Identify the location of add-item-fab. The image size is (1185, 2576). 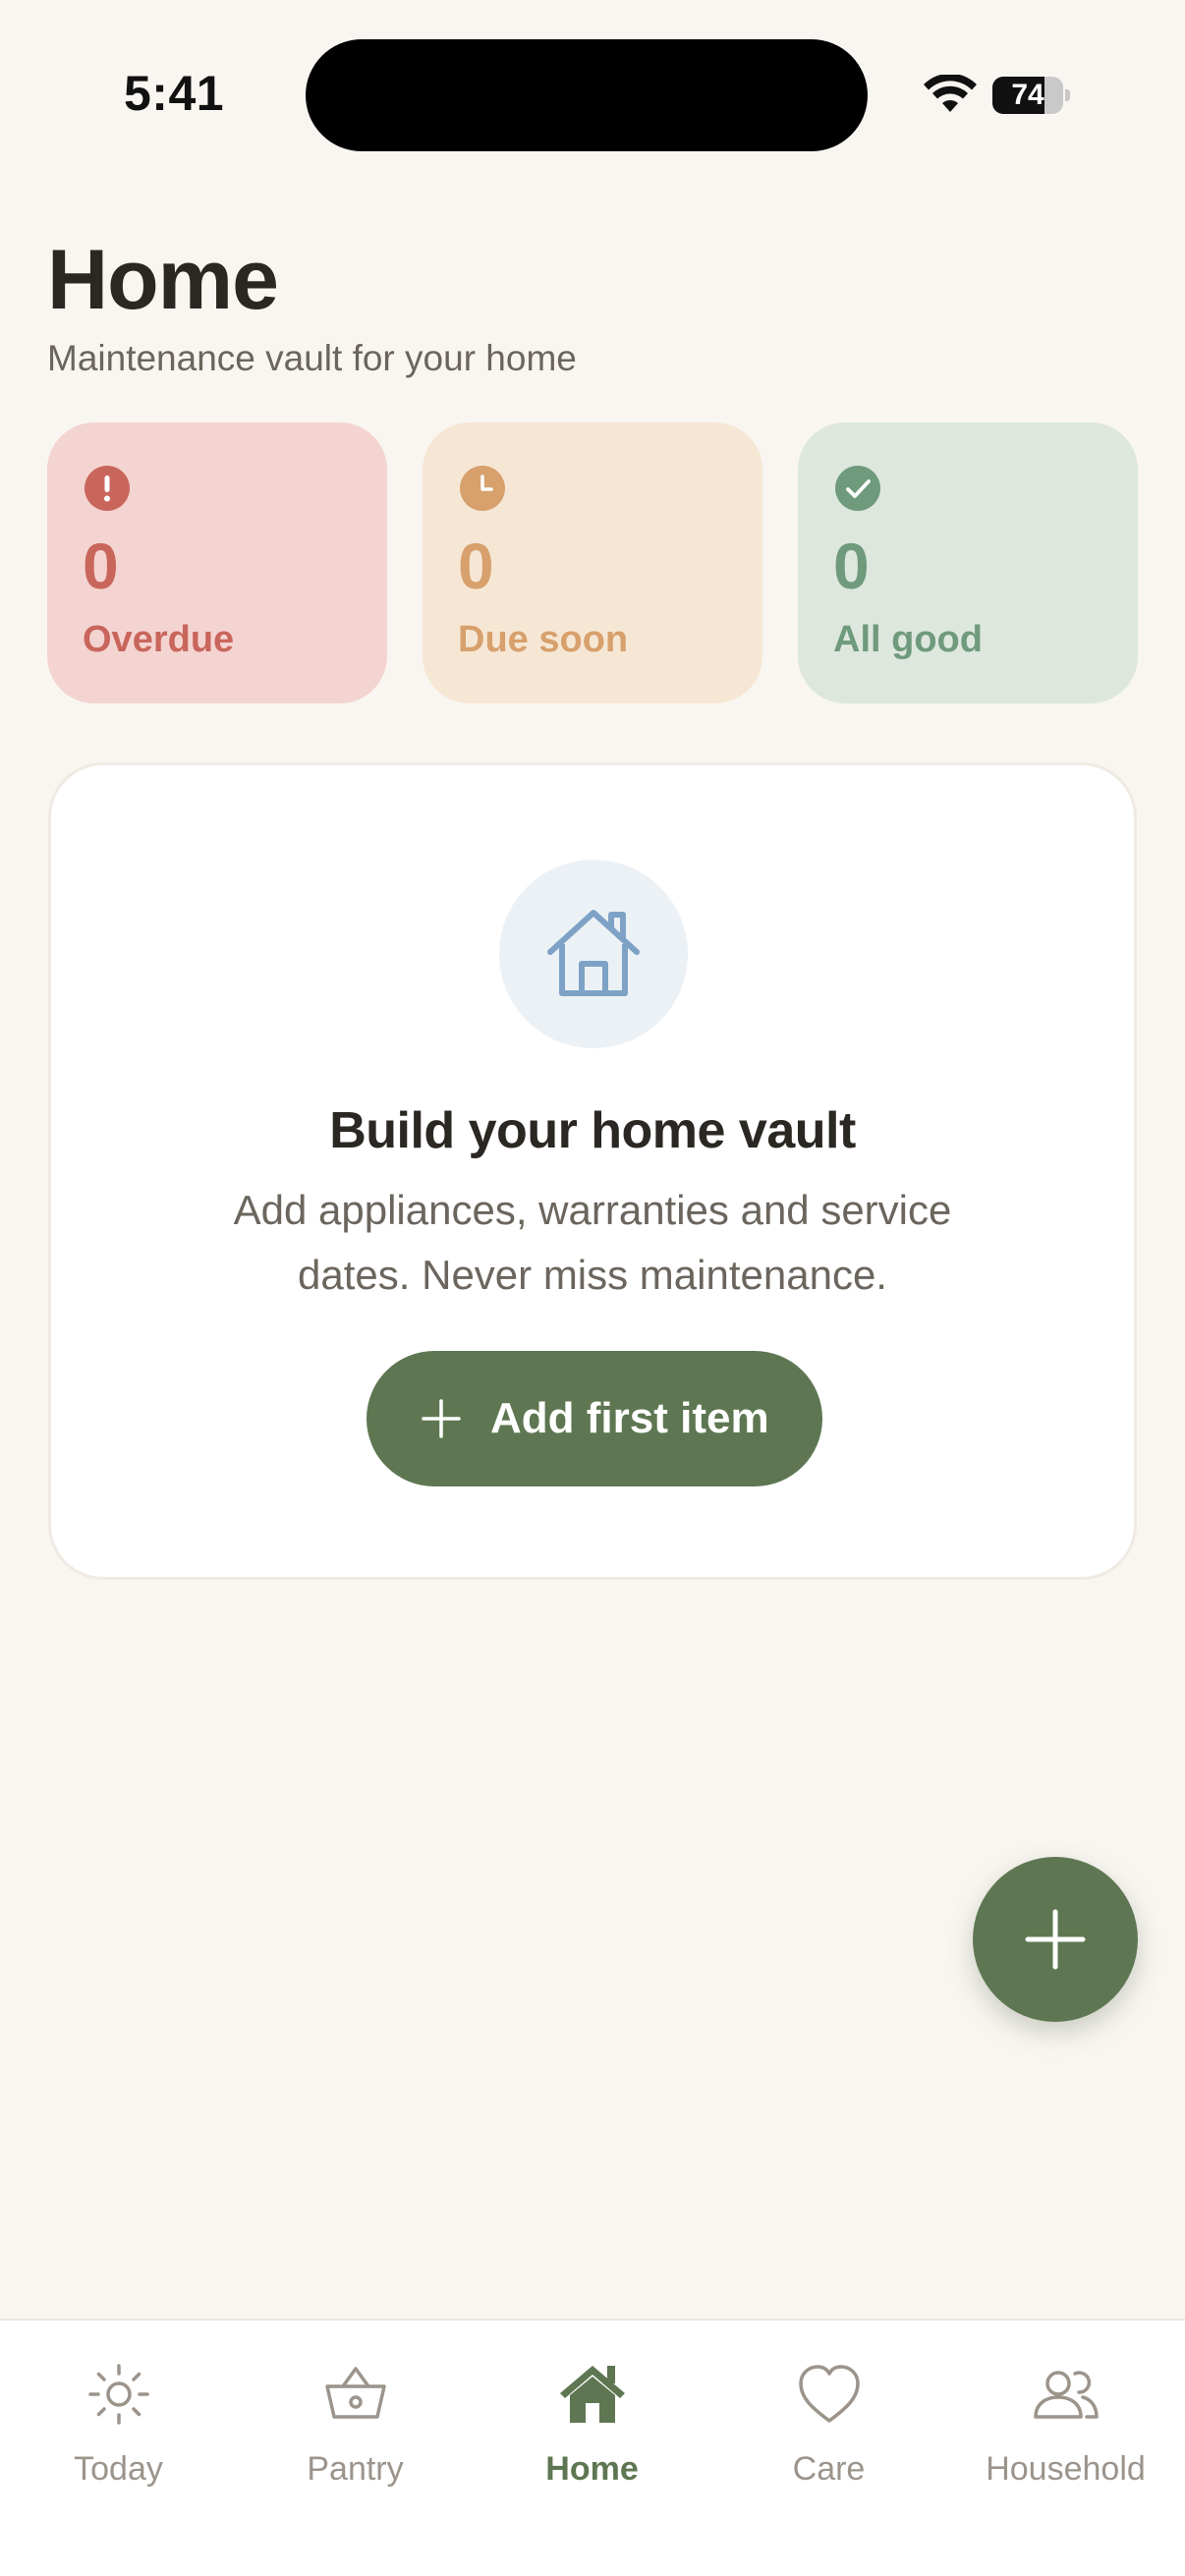
(1056, 1939).